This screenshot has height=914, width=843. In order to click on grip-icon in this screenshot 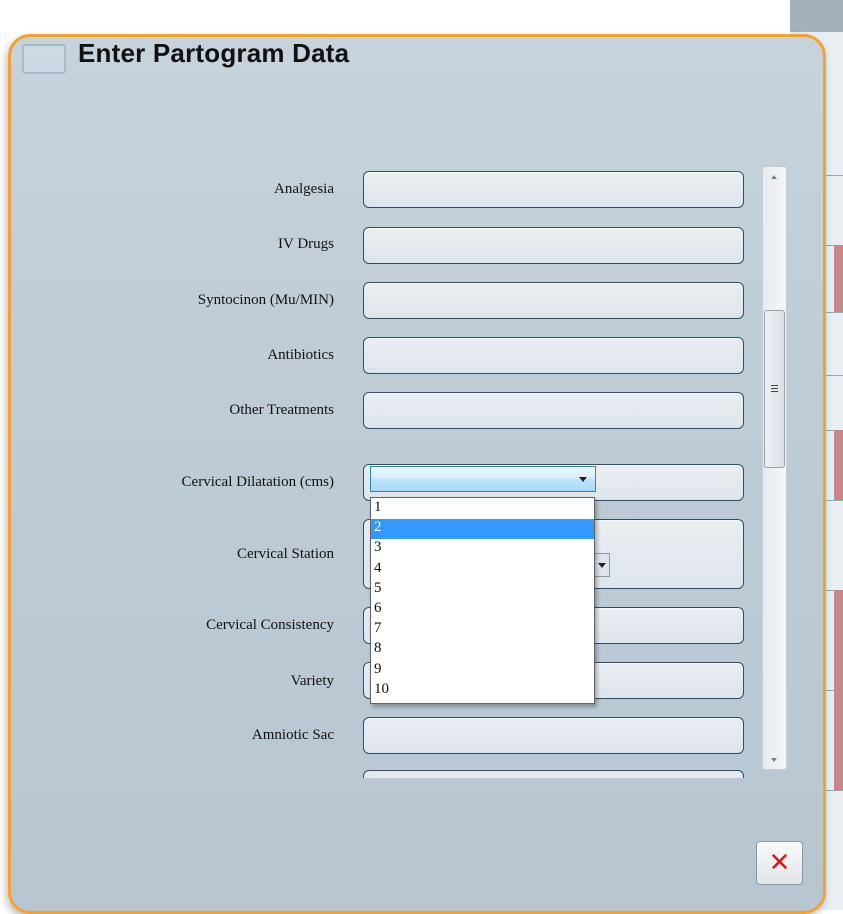, I will do `click(774, 389)`.